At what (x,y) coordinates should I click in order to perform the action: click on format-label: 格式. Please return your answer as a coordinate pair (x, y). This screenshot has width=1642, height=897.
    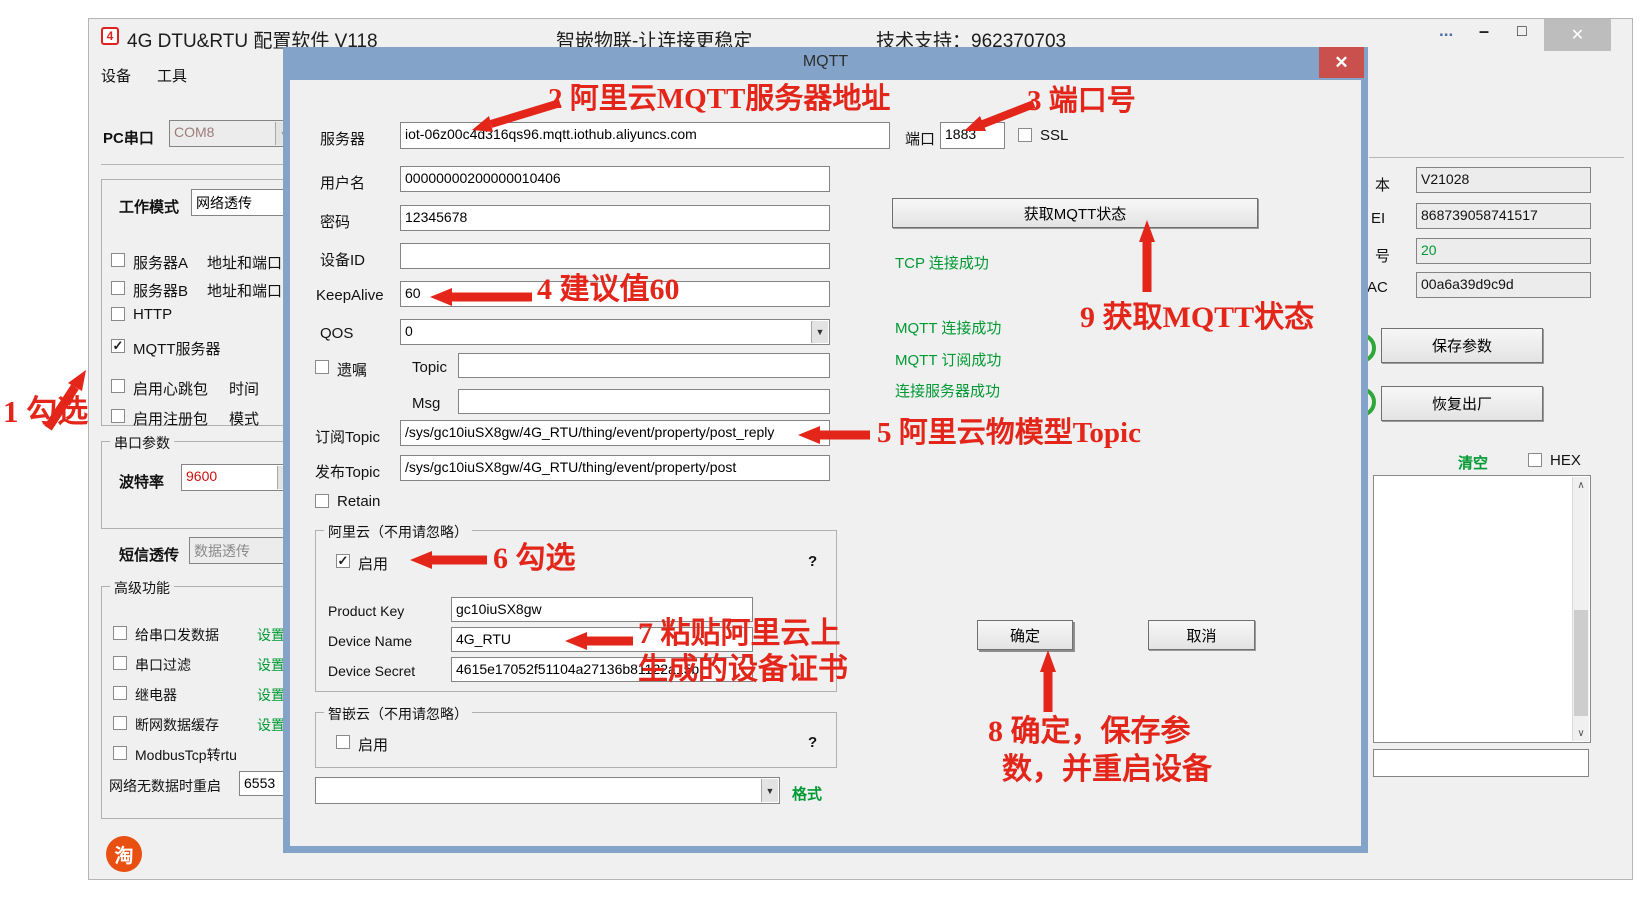
    Looking at the image, I should click on (807, 794).